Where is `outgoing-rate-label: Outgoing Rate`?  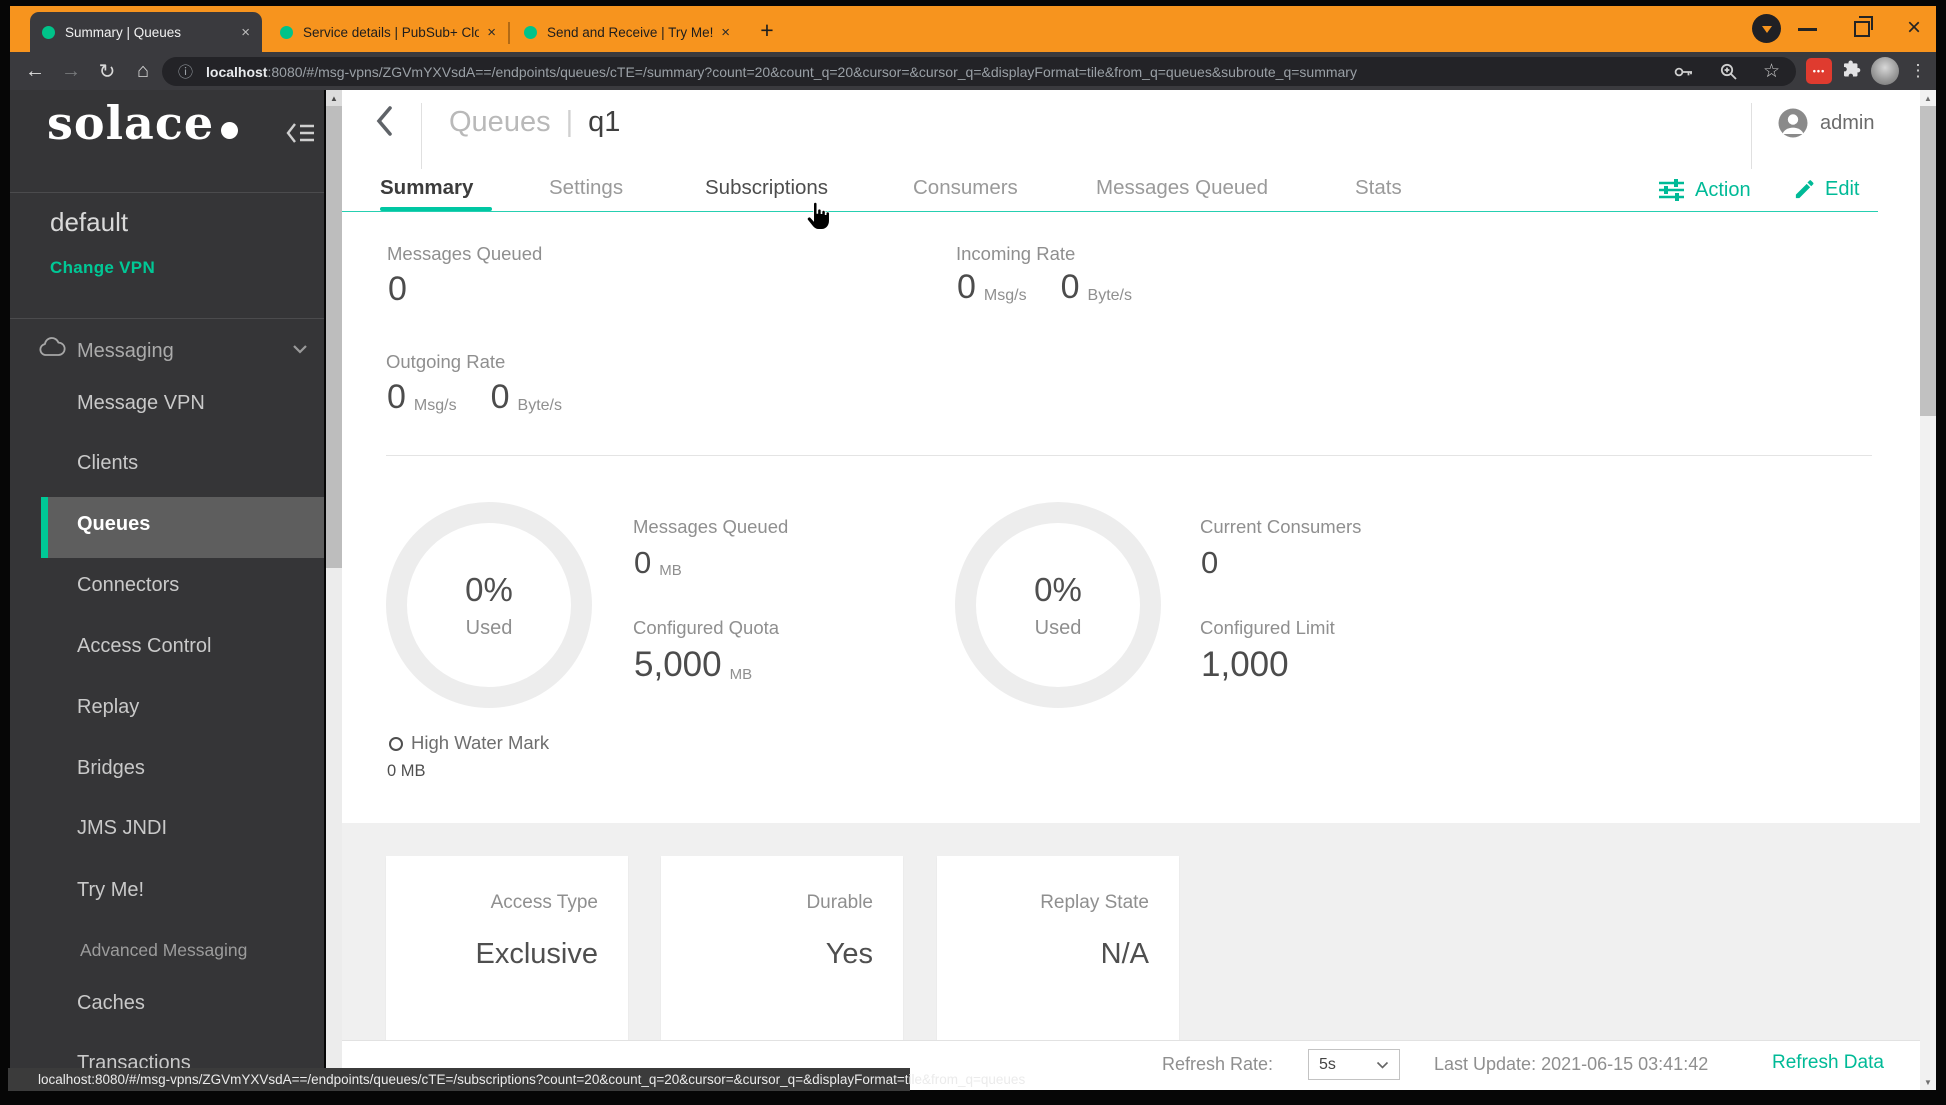 outgoing-rate-label: Outgoing Rate is located at coordinates (446, 361).